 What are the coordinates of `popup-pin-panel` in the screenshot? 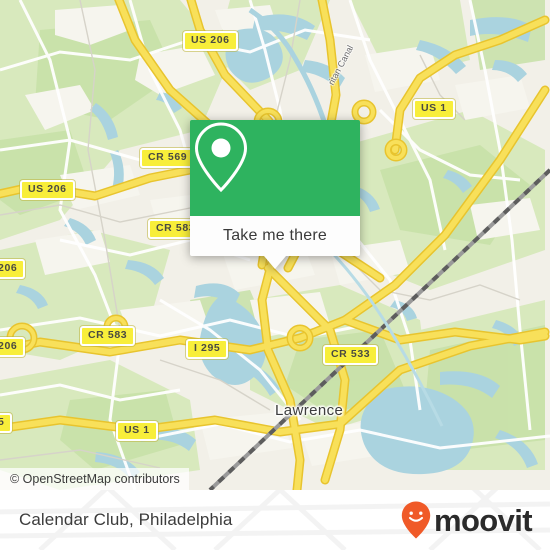 It's located at (275, 168).